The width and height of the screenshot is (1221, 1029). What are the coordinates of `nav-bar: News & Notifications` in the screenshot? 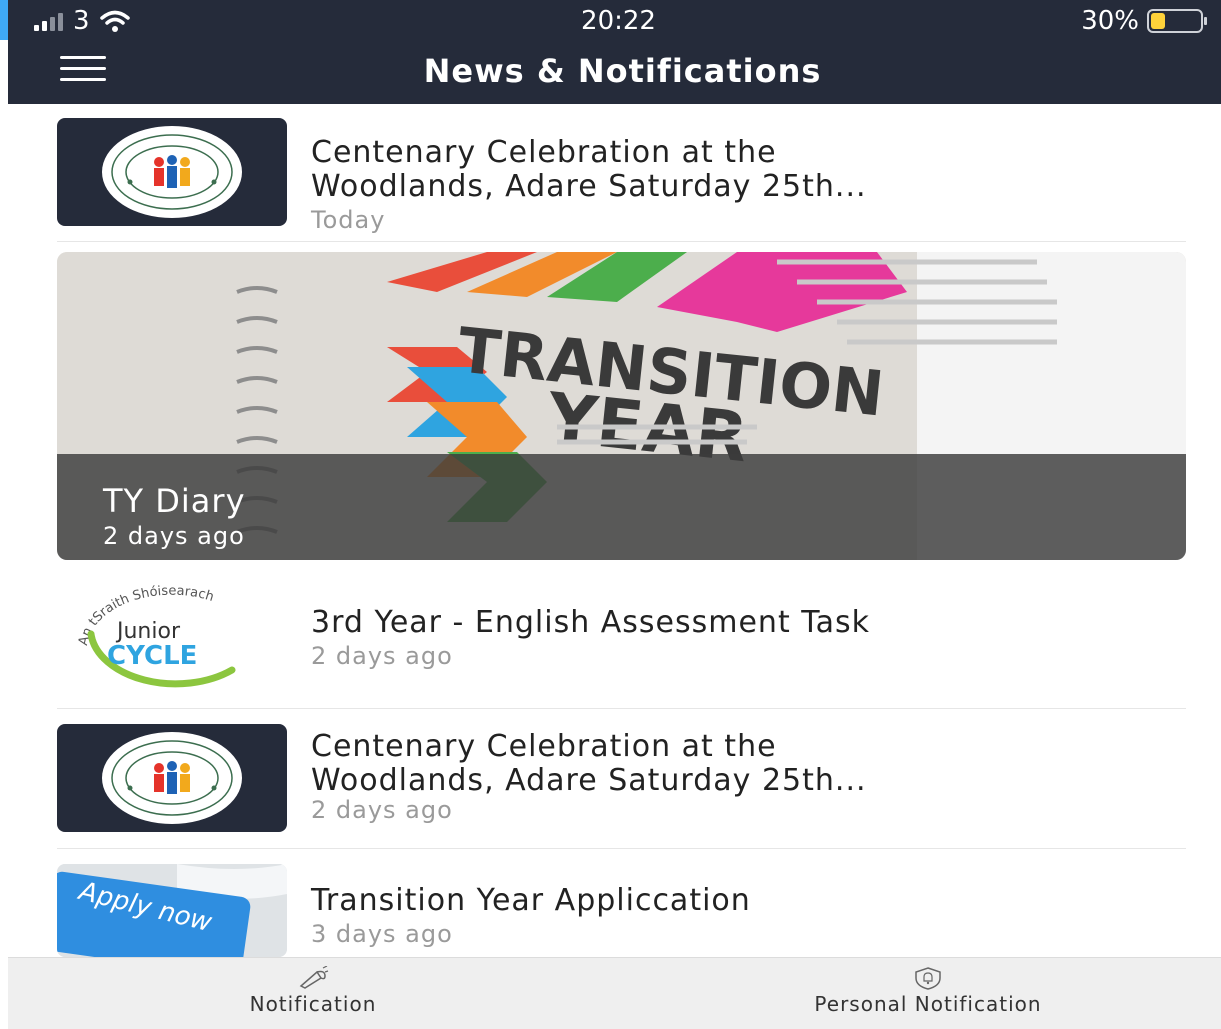 It's located at (614, 72).